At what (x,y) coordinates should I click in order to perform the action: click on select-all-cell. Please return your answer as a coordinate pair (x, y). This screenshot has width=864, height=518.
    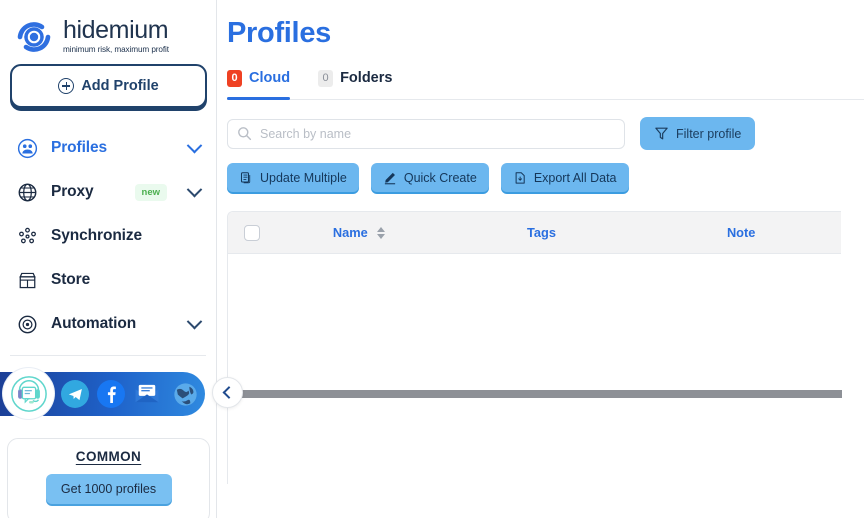
    Looking at the image, I should click on (252, 232).